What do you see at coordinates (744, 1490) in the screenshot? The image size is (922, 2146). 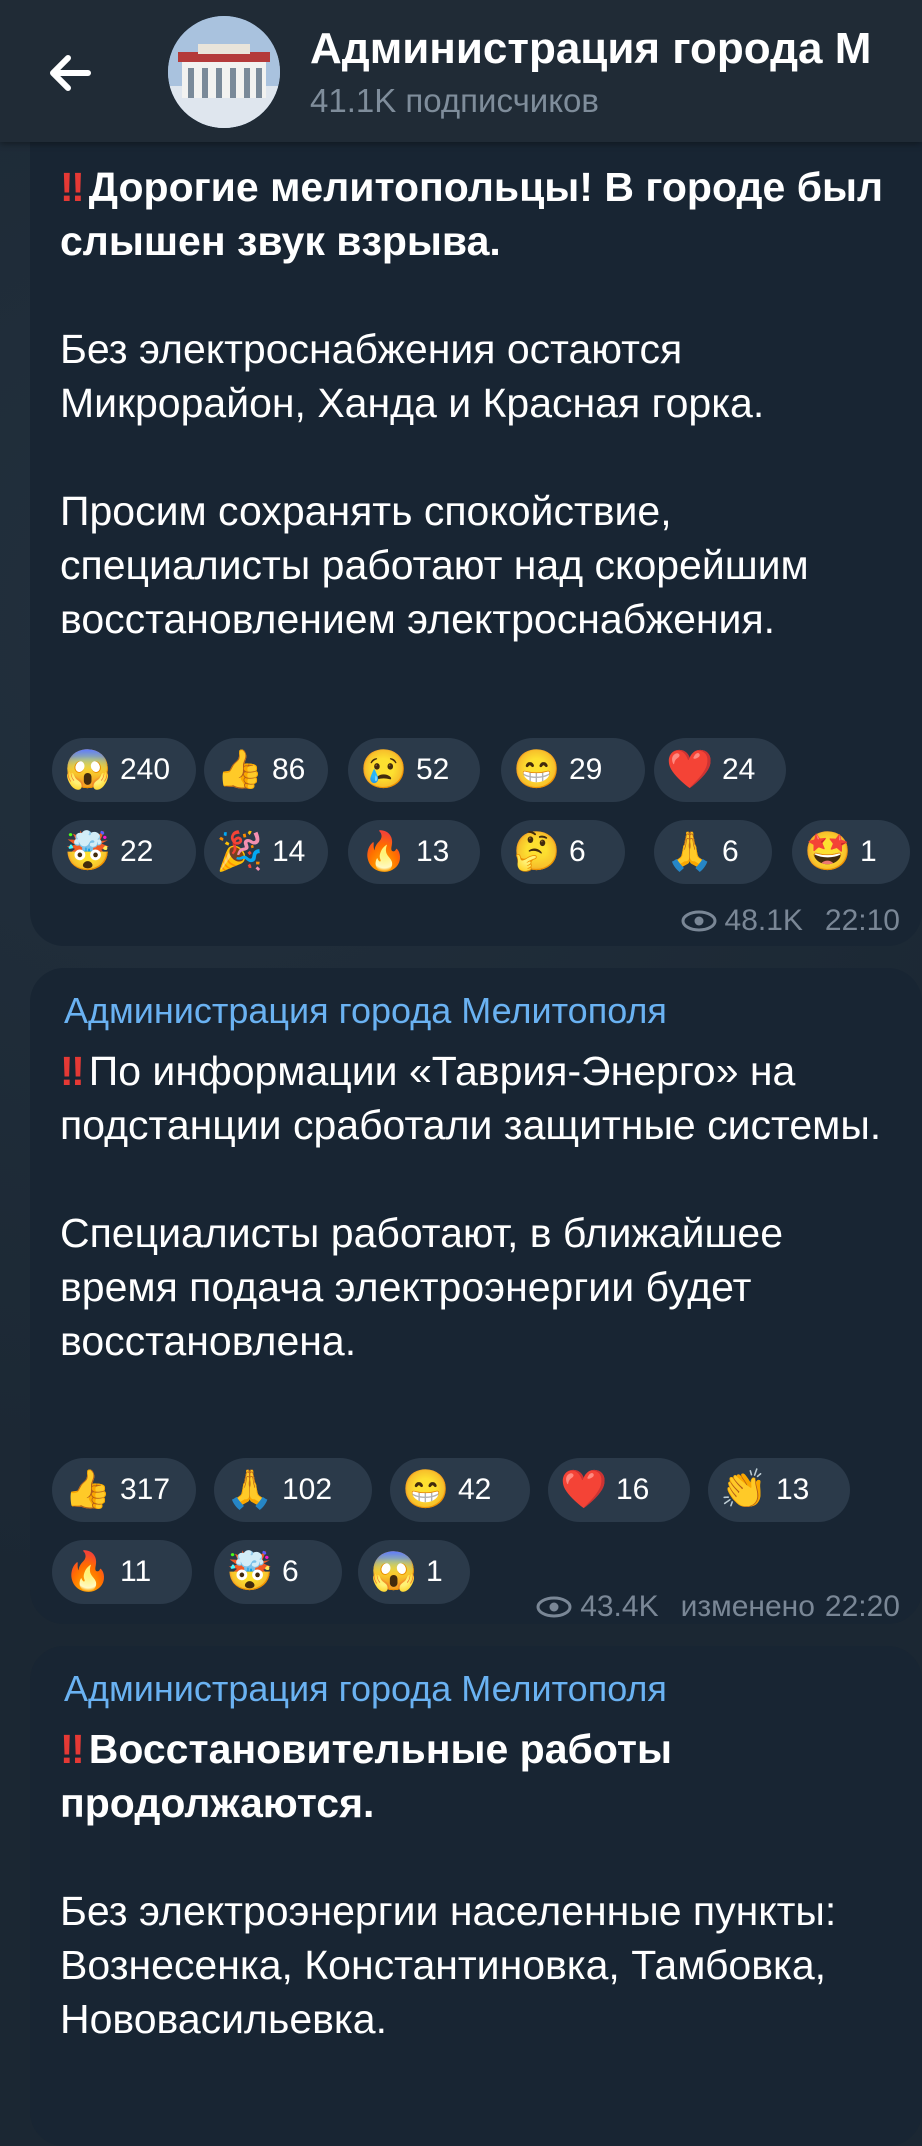 I see `reaction-emoji-icon: 👏` at bounding box center [744, 1490].